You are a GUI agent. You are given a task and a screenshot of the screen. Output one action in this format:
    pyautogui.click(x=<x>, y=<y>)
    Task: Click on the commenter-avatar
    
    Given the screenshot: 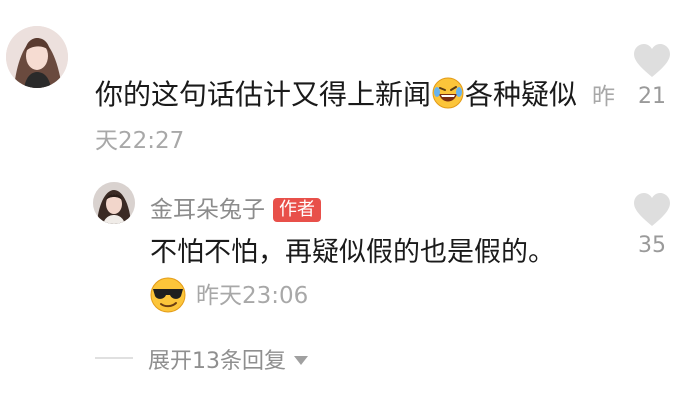 What is the action you would take?
    pyautogui.click(x=37, y=57)
    